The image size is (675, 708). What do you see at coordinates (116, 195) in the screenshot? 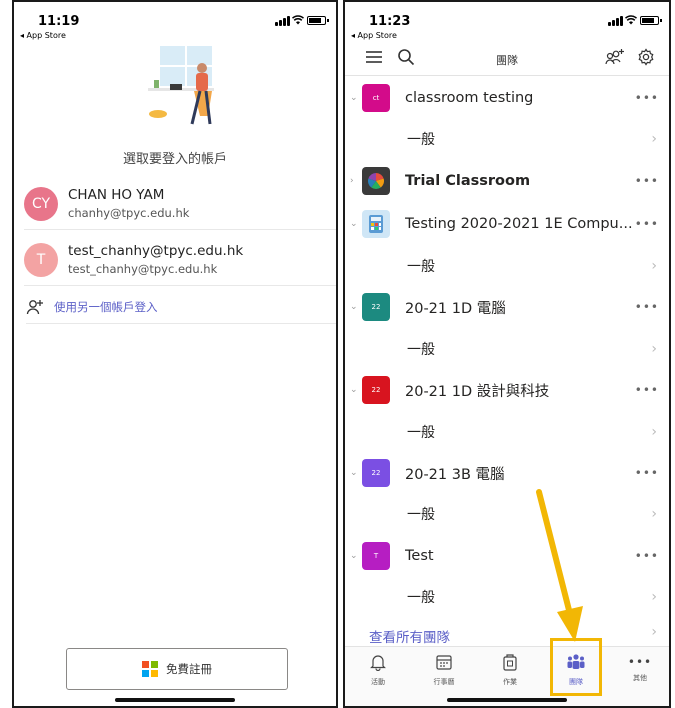
I see `account-name: CHAN HO YAM` at bounding box center [116, 195].